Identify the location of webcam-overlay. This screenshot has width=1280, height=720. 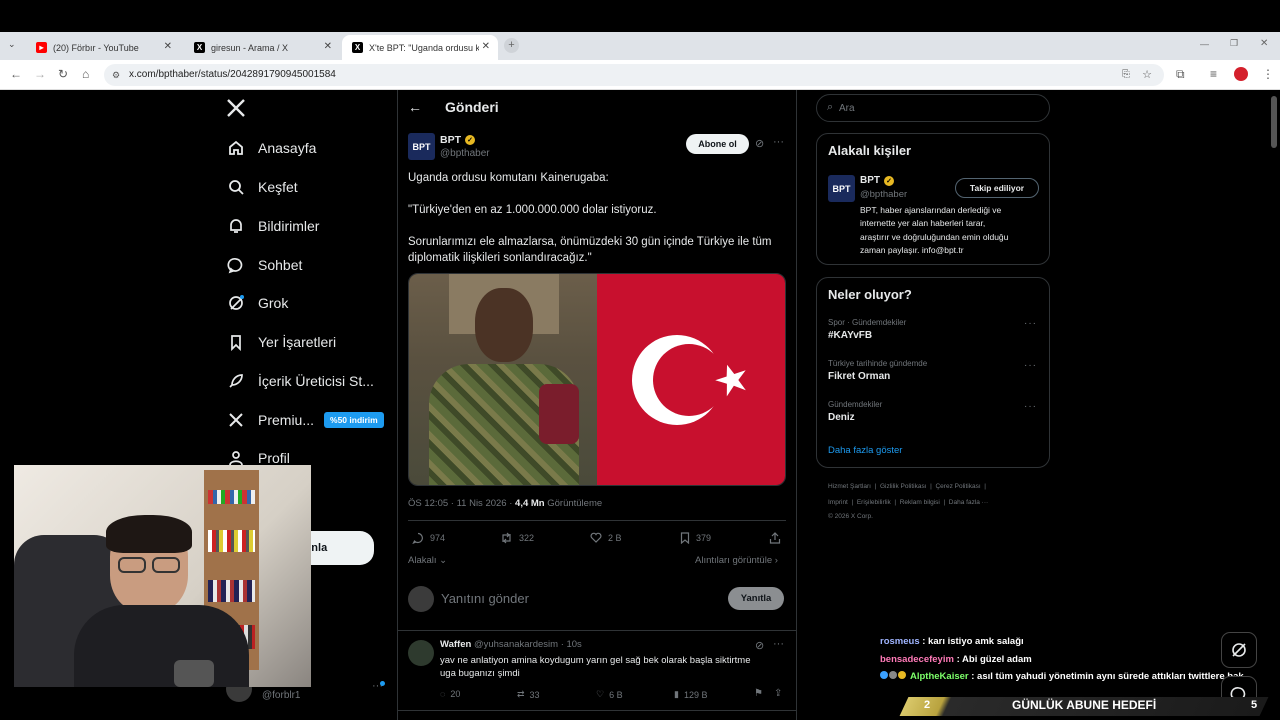
(162, 576).